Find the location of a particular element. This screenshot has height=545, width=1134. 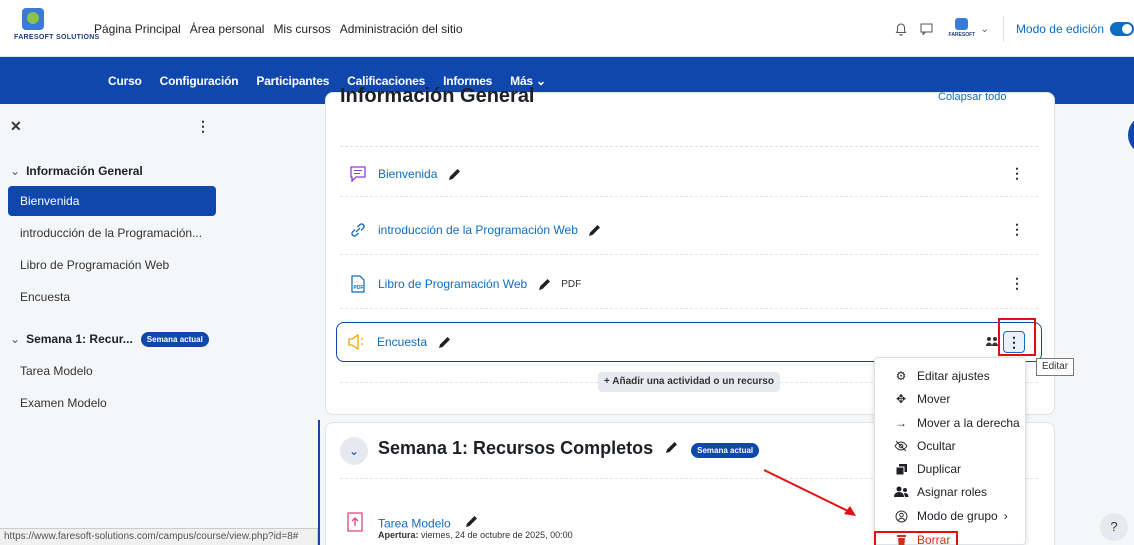

menu-item-move: ✥ Mover is located at coordinates (951, 399).